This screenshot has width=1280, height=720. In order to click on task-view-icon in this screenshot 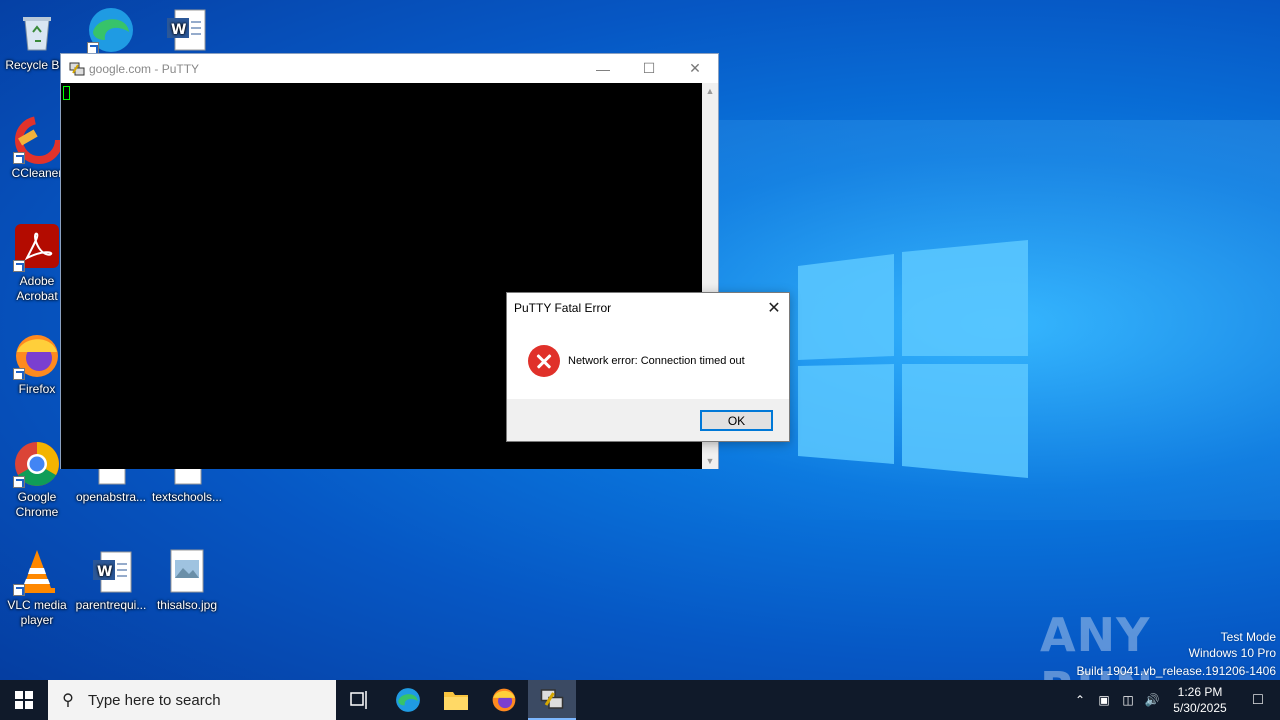, I will do `click(358, 700)`.